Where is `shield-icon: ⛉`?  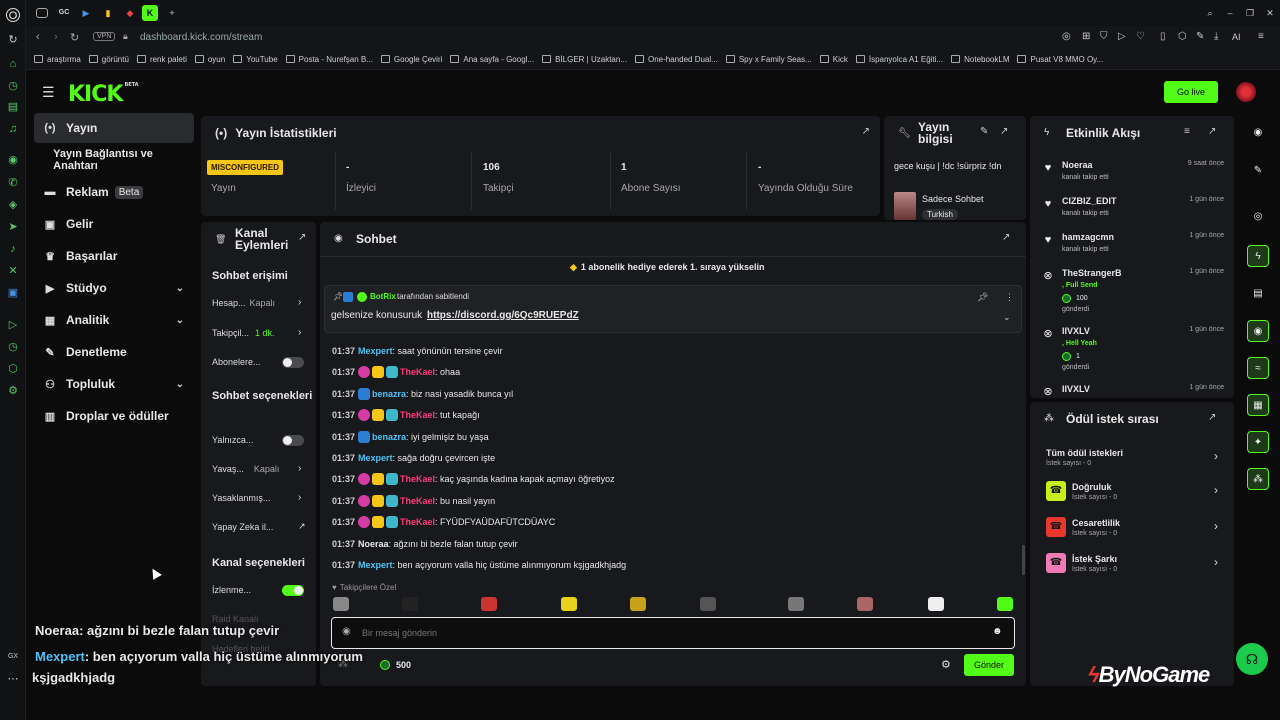 shield-icon: ⛉ is located at coordinates (1104, 36).